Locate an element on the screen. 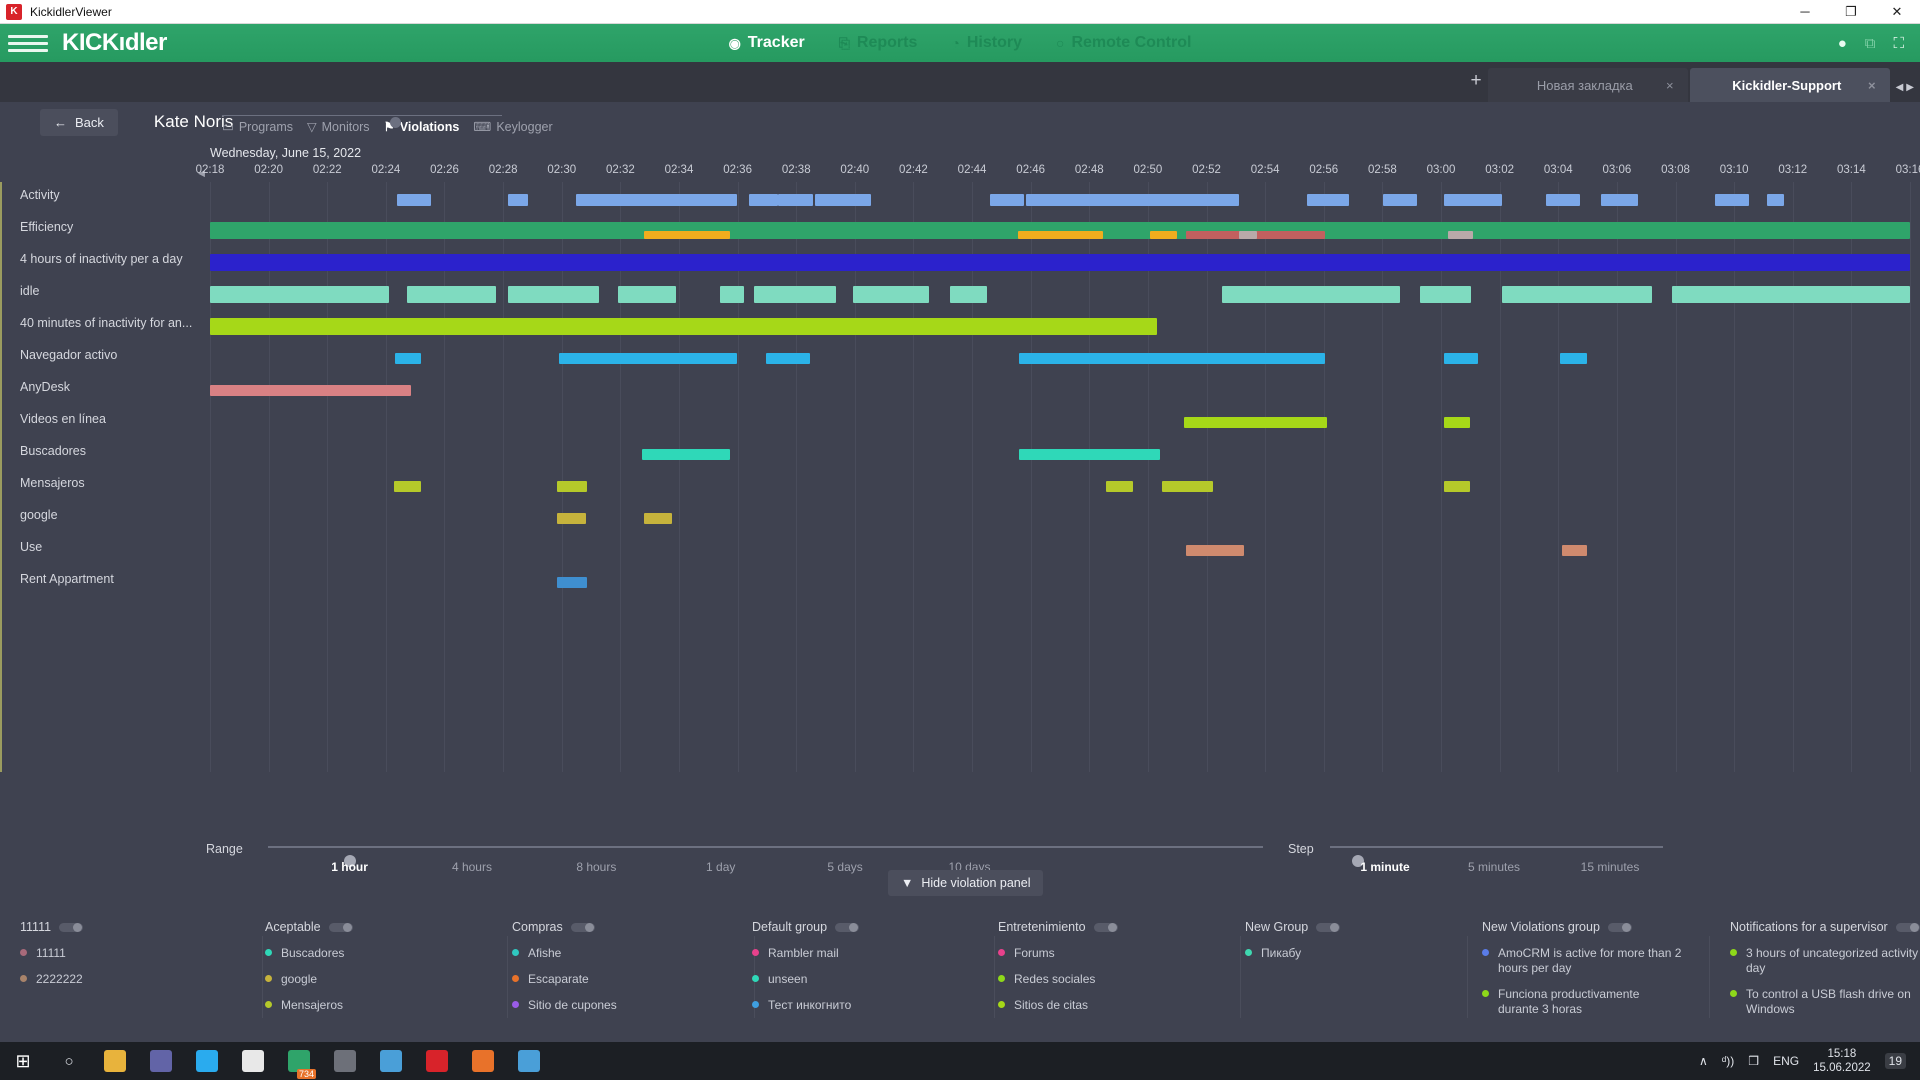 The height and width of the screenshot is (1080, 1920). violation-item: 2222222 is located at coordinates (120, 979).